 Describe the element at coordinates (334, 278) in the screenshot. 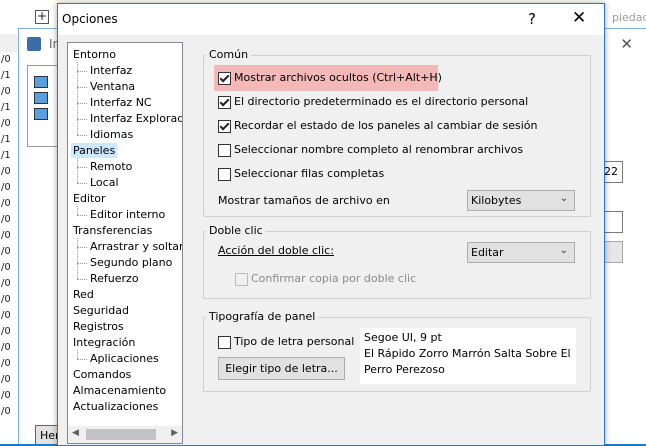

I see `confirm-copy-label: Confirmar copia por doble clic` at that location.